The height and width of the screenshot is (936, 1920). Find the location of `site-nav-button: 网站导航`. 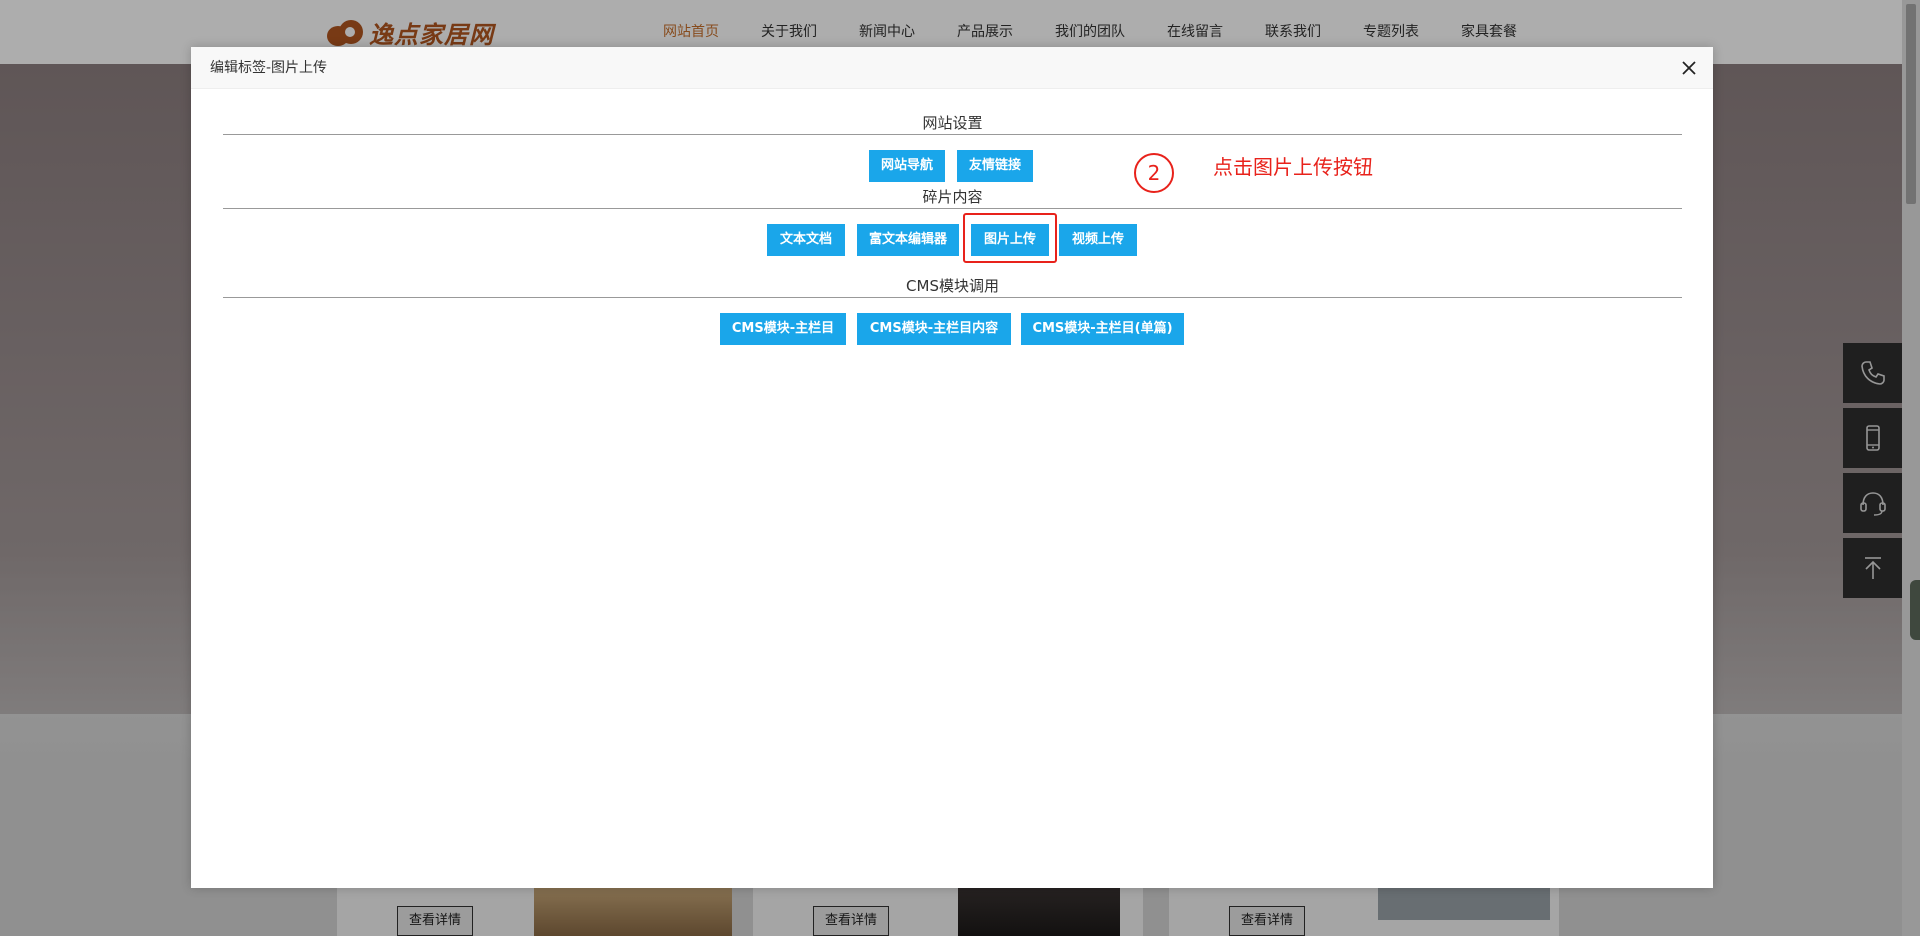

site-nav-button: 网站导航 is located at coordinates (907, 166).